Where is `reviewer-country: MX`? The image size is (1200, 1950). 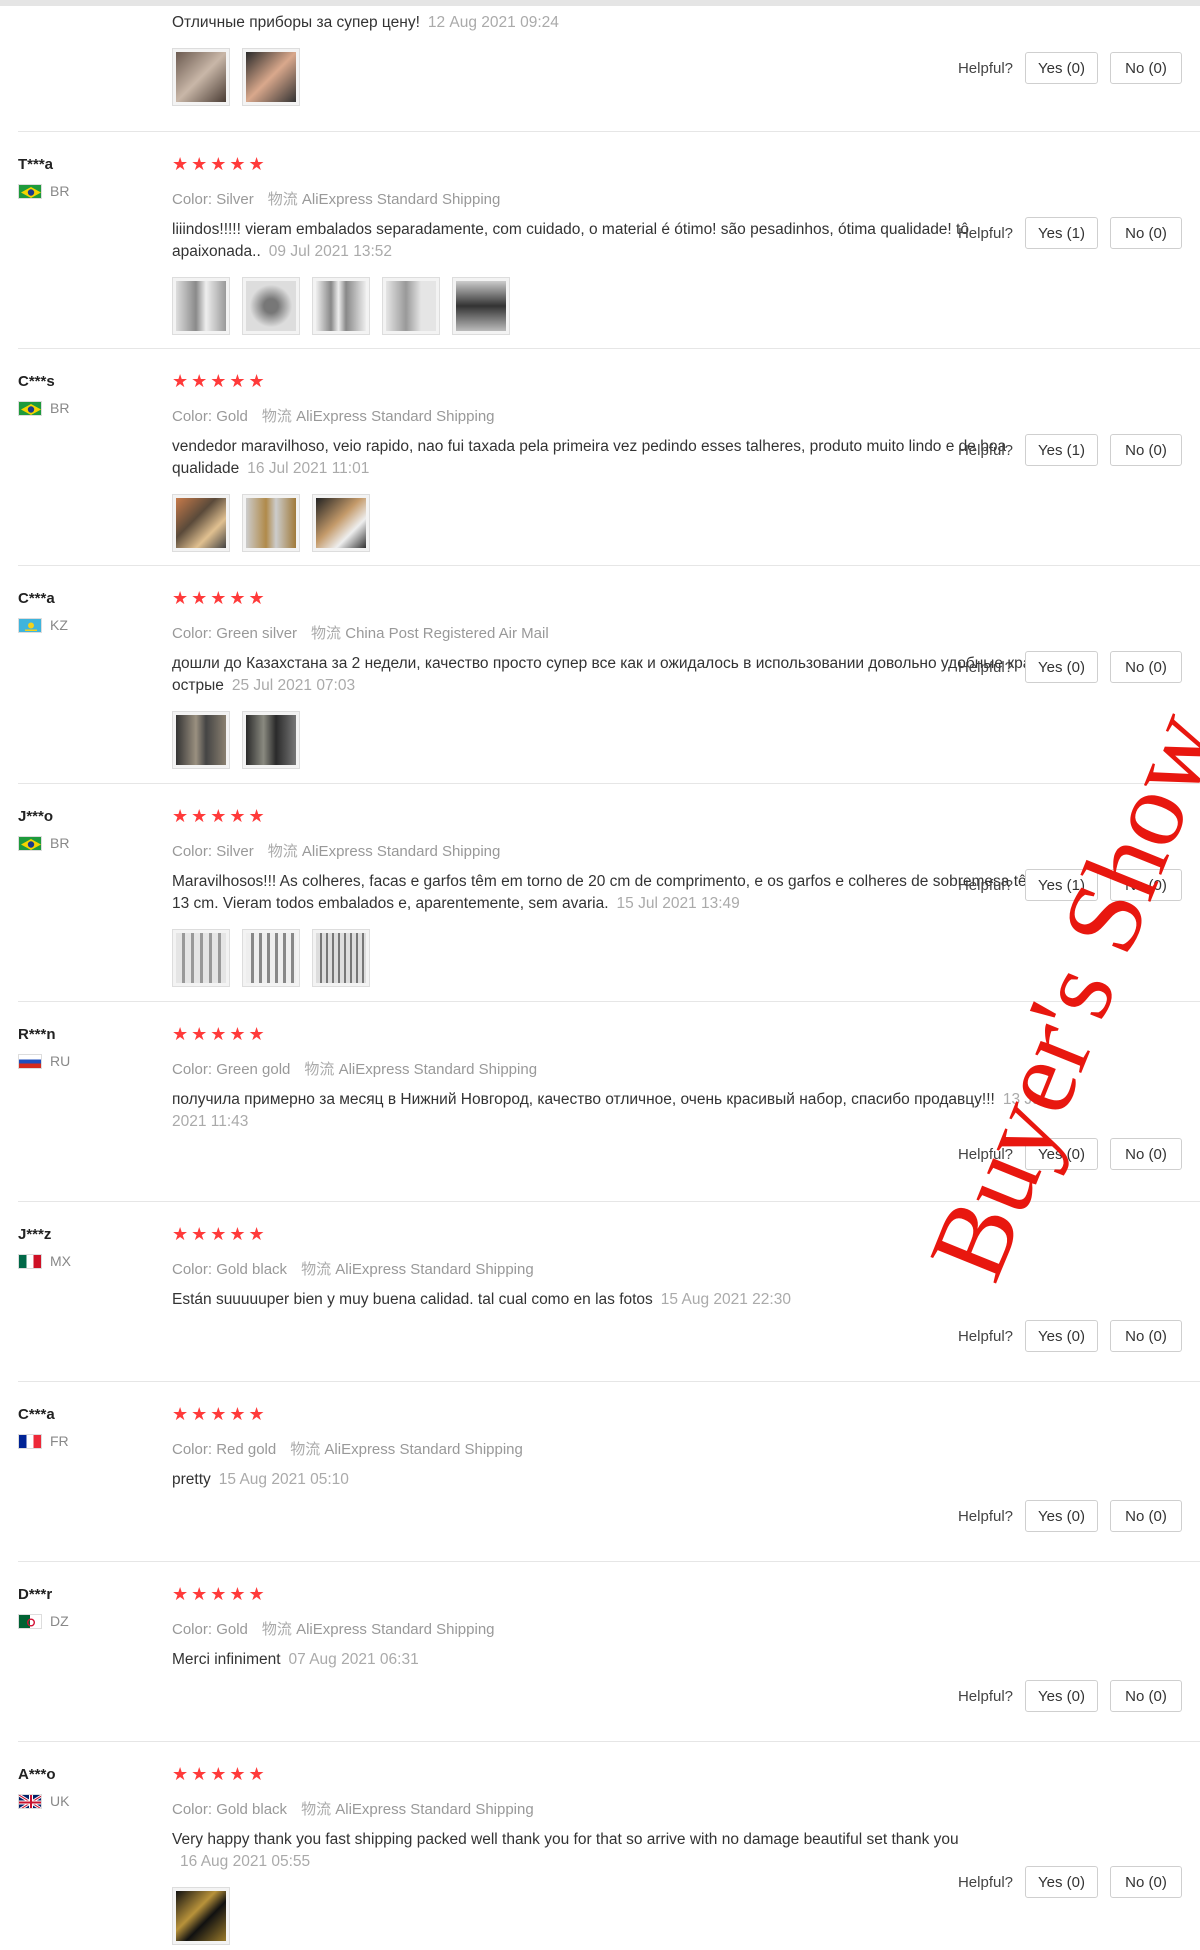 reviewer-country: MX is located at coordinates (78, 1261).